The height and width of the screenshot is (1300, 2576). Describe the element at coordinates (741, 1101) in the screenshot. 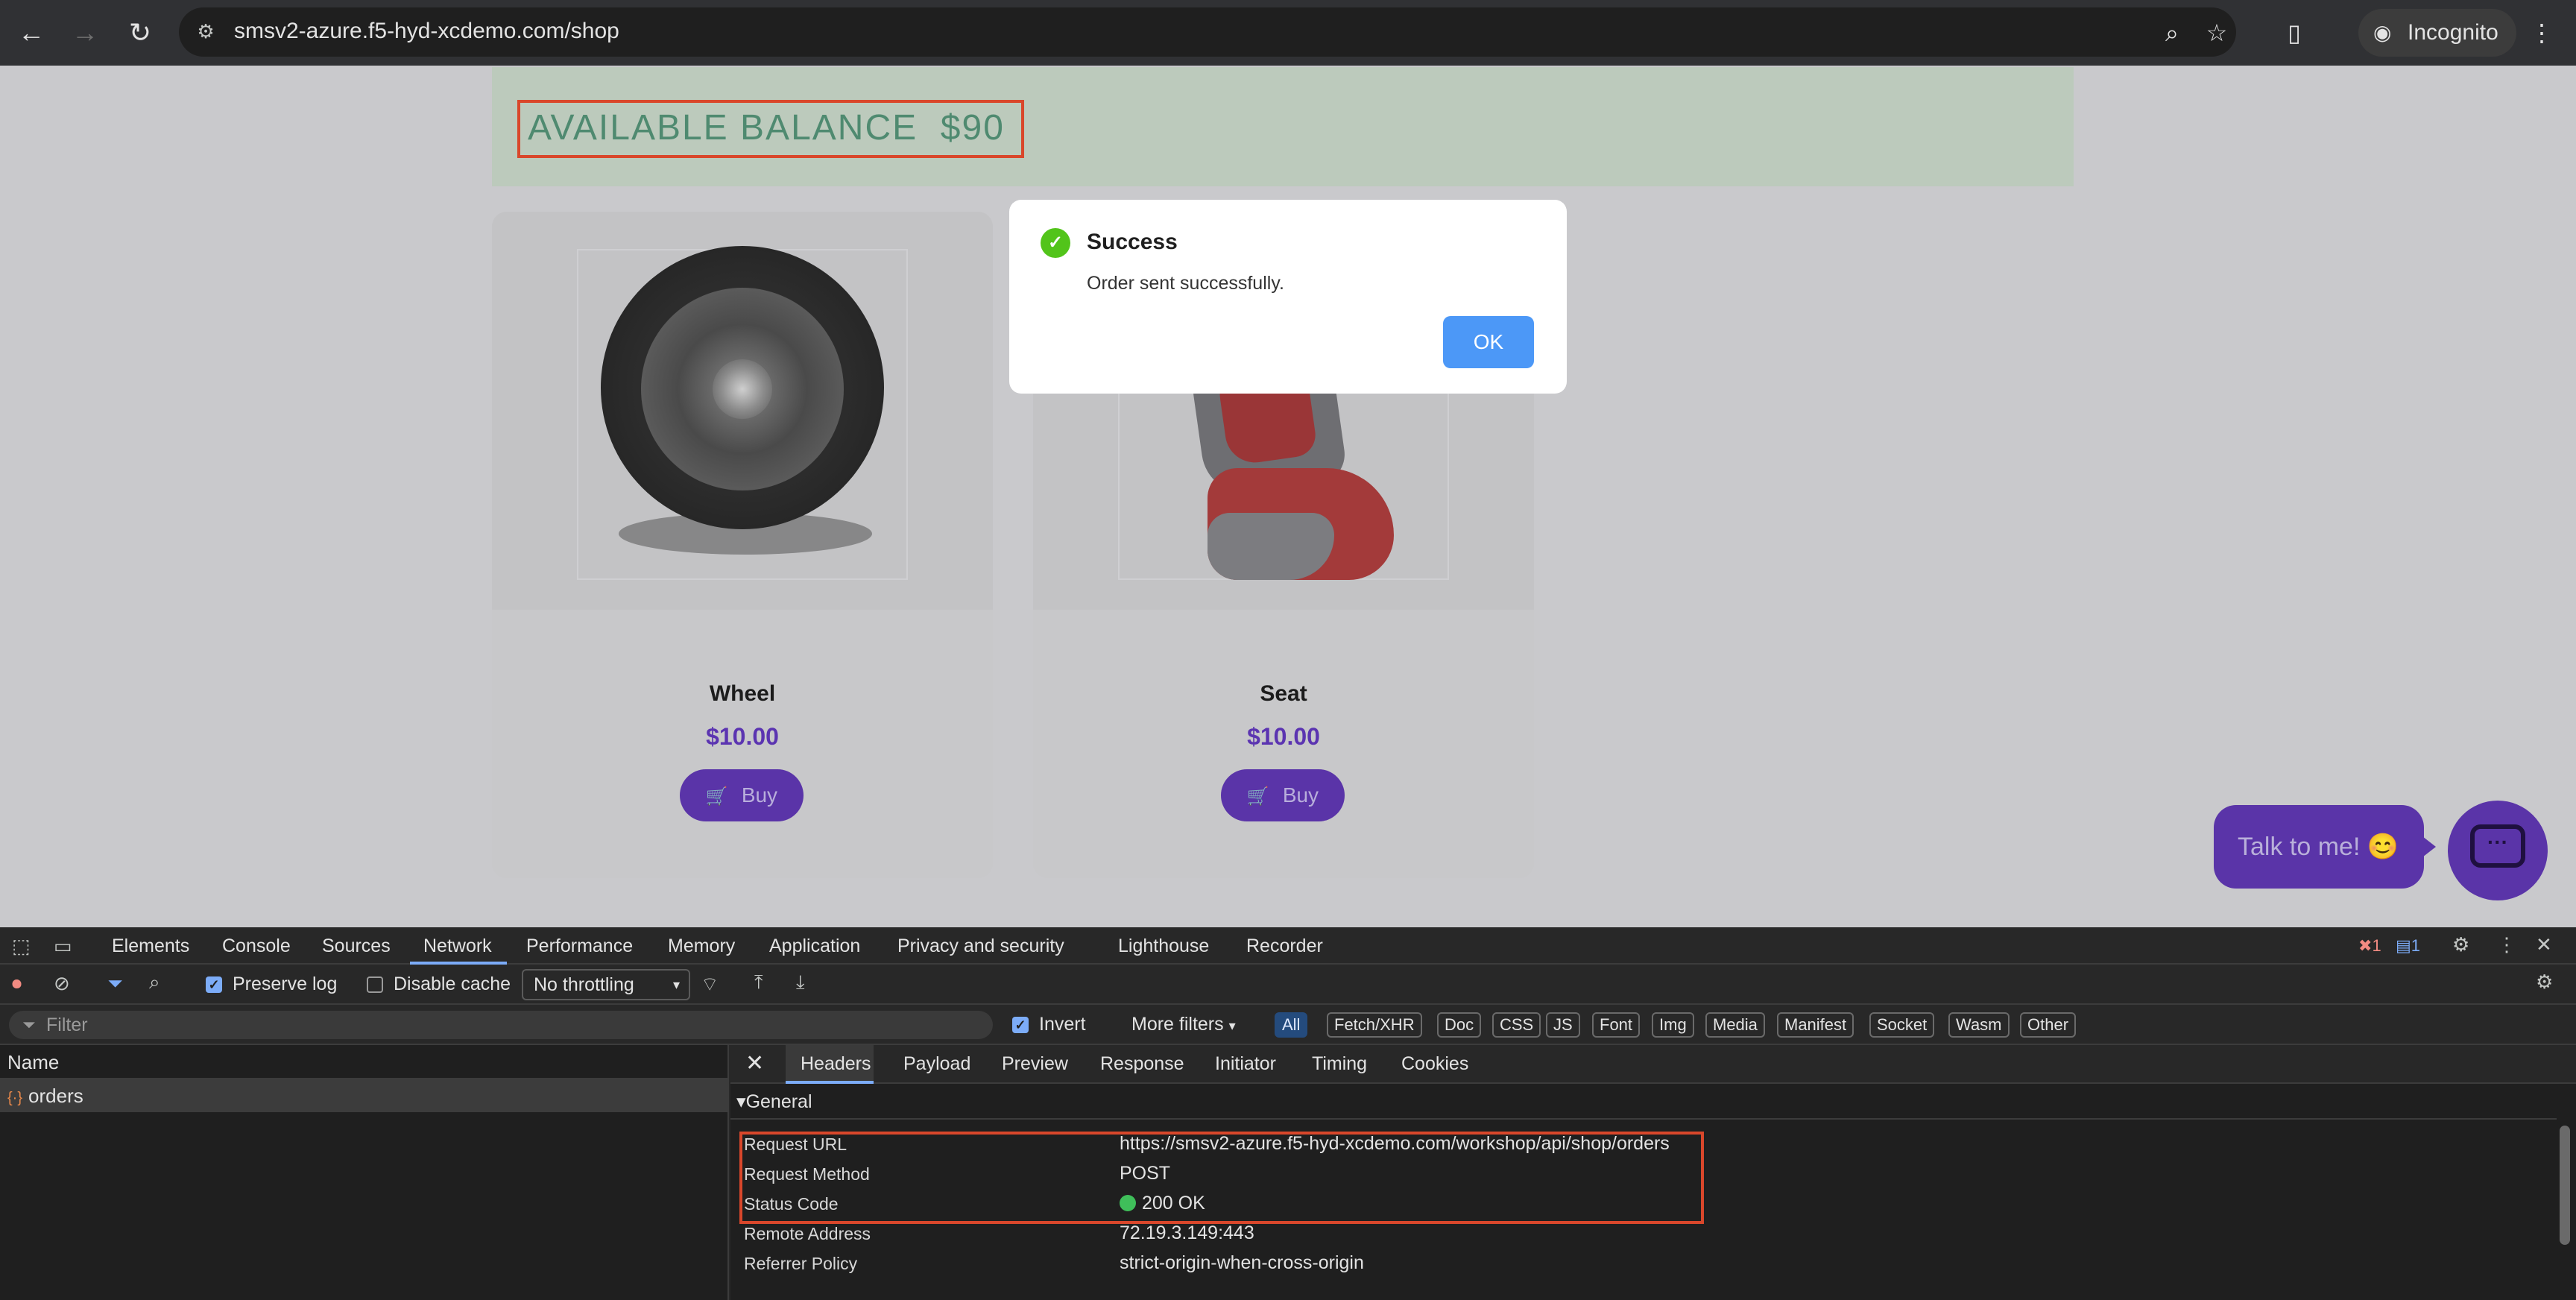

I see `caret-down-icon: ▾` at that location.